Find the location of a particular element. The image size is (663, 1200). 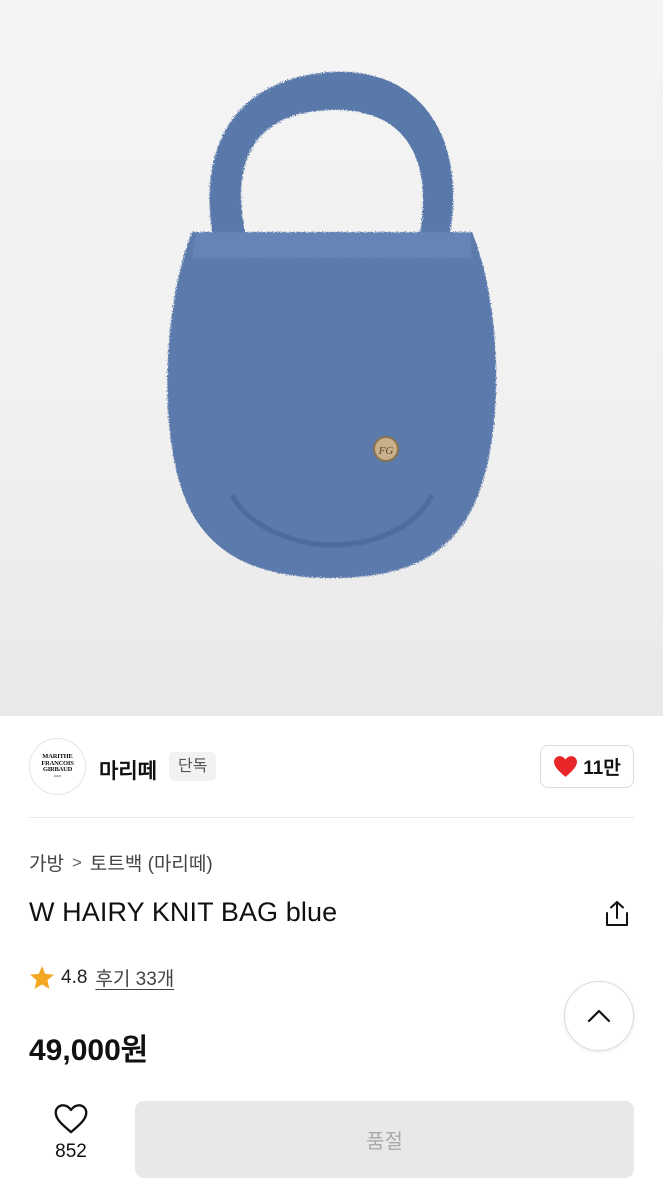

product-title: W HAIRY KNIT BAG blue is located at coordinates (183, 912).